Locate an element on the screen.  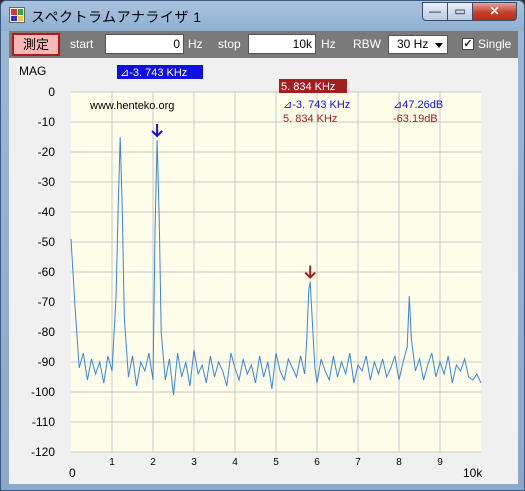
x-tick-label: 9 is located at coordinates (440, 462).